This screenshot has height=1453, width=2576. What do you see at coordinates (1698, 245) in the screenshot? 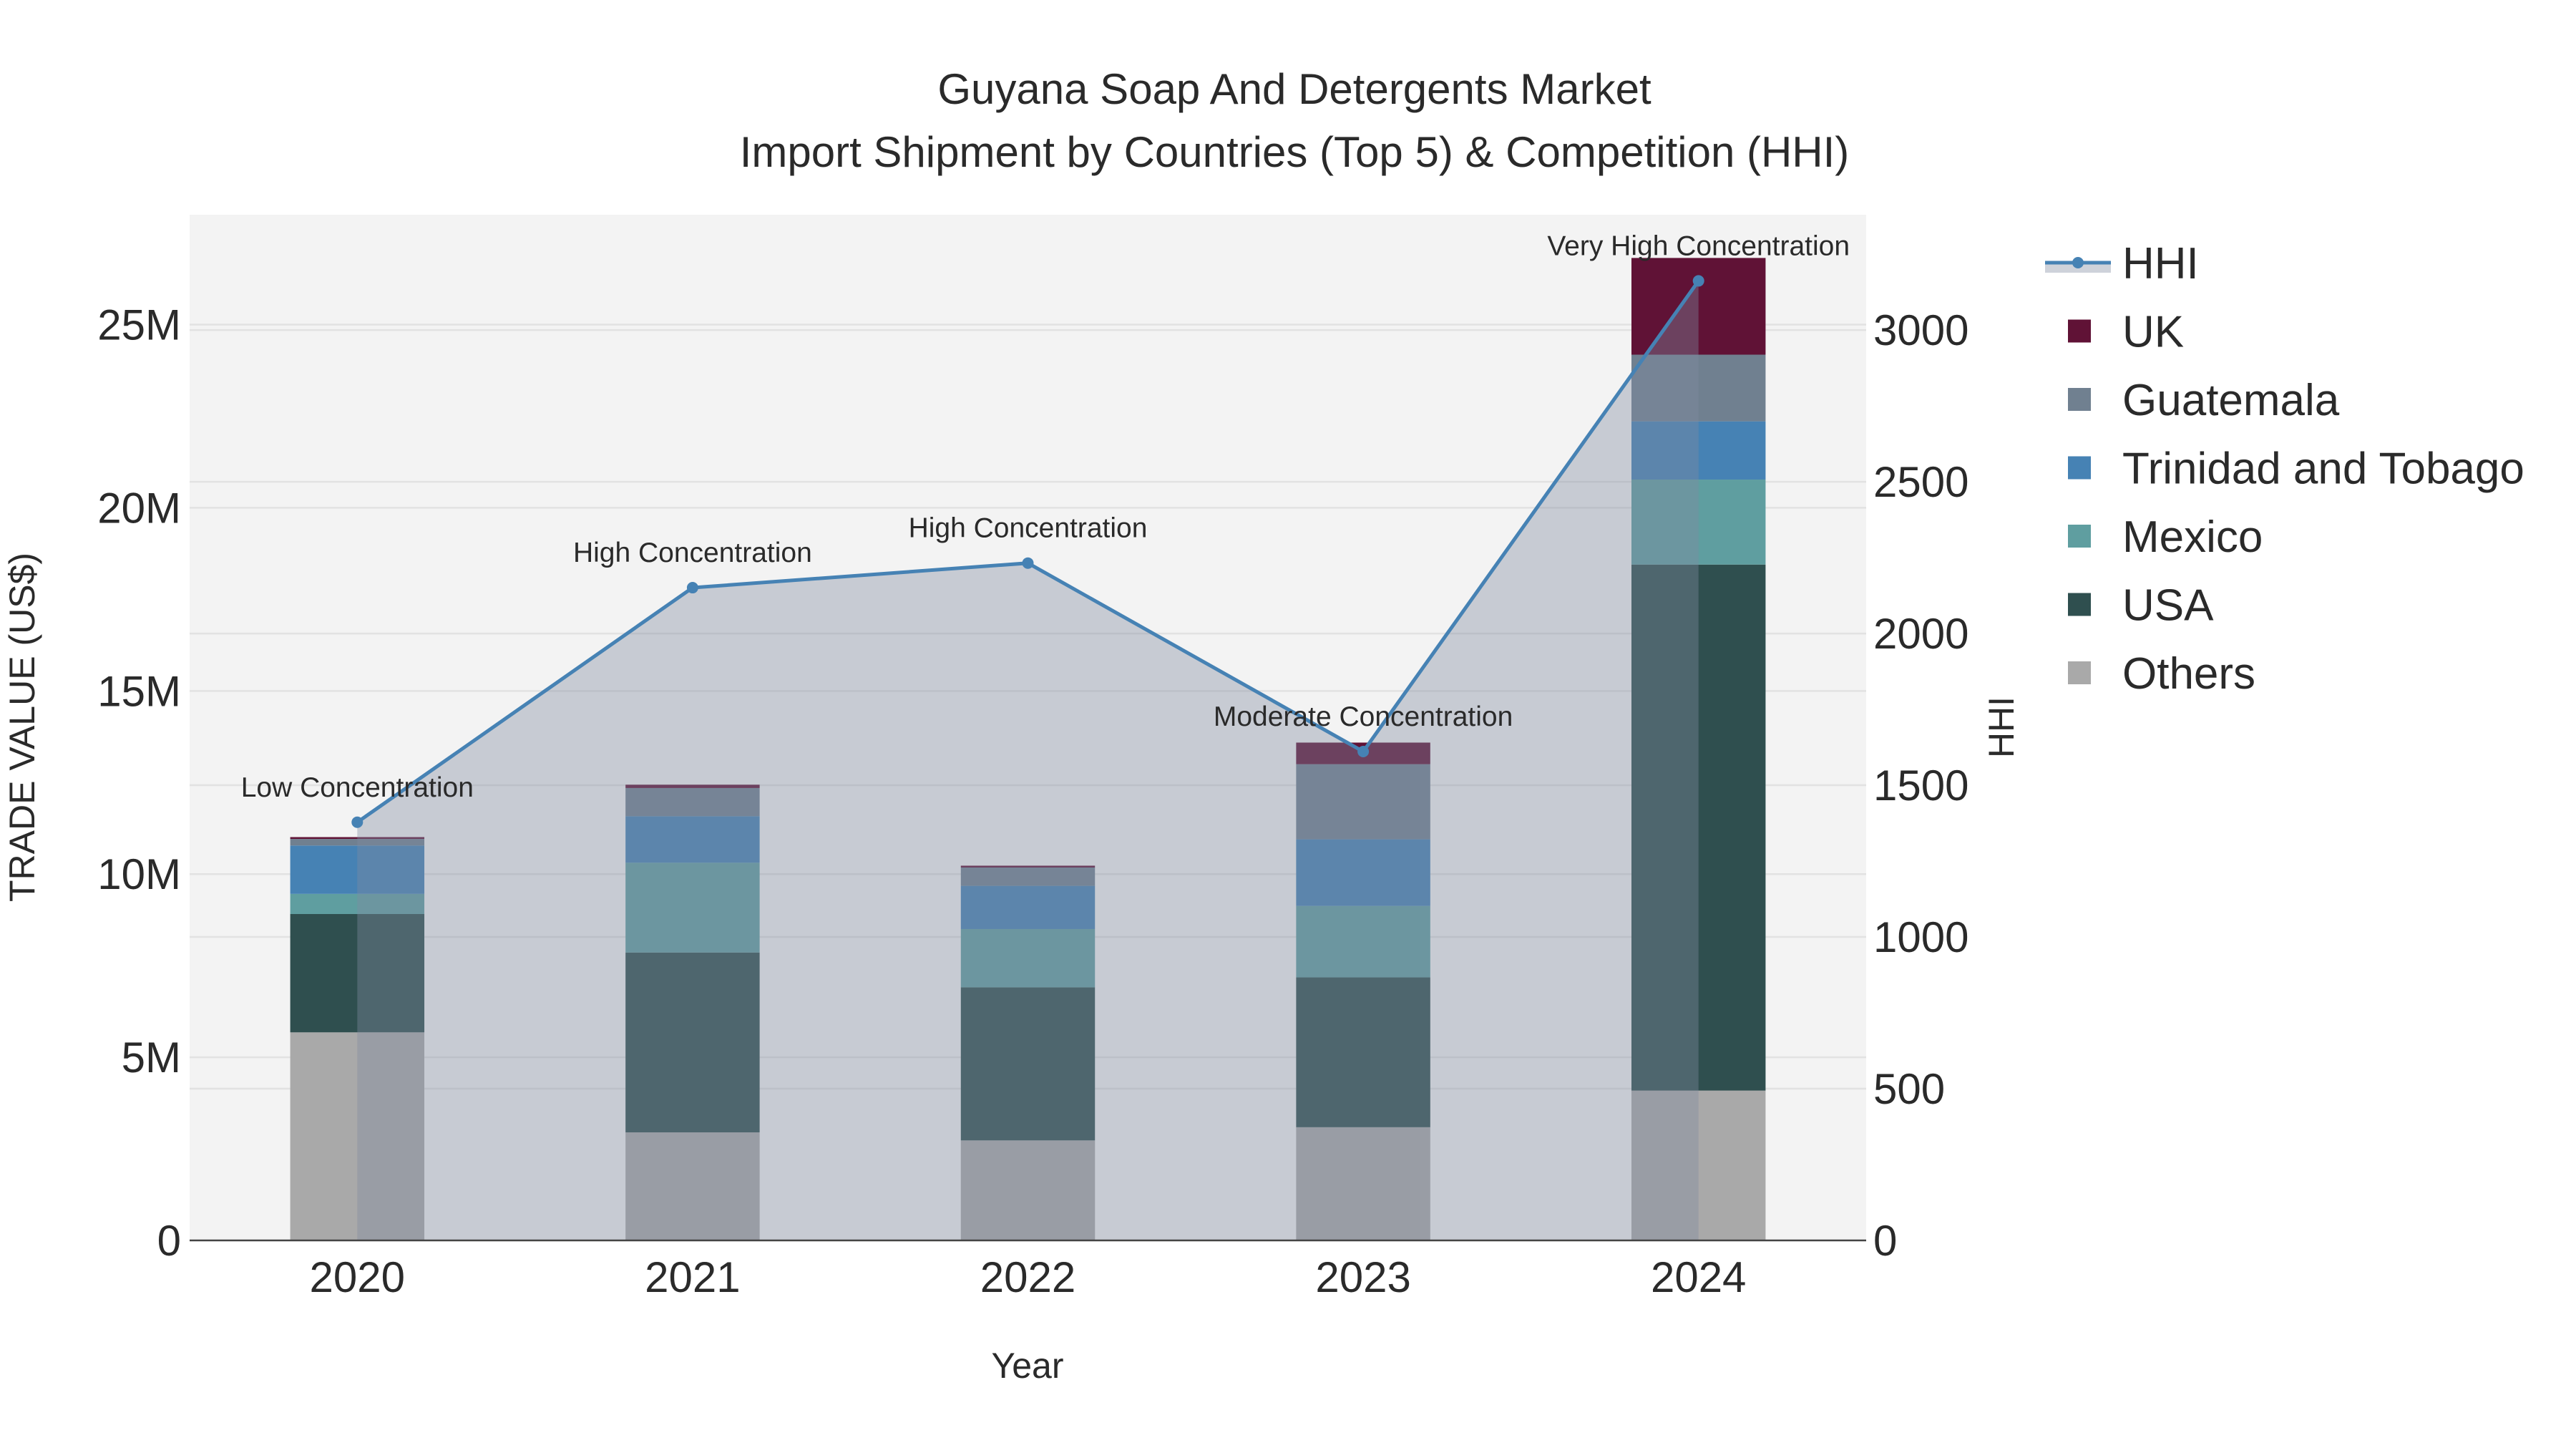
I see `hhi-annotation: Very High Concentration` at bounding box center [1698, 245].